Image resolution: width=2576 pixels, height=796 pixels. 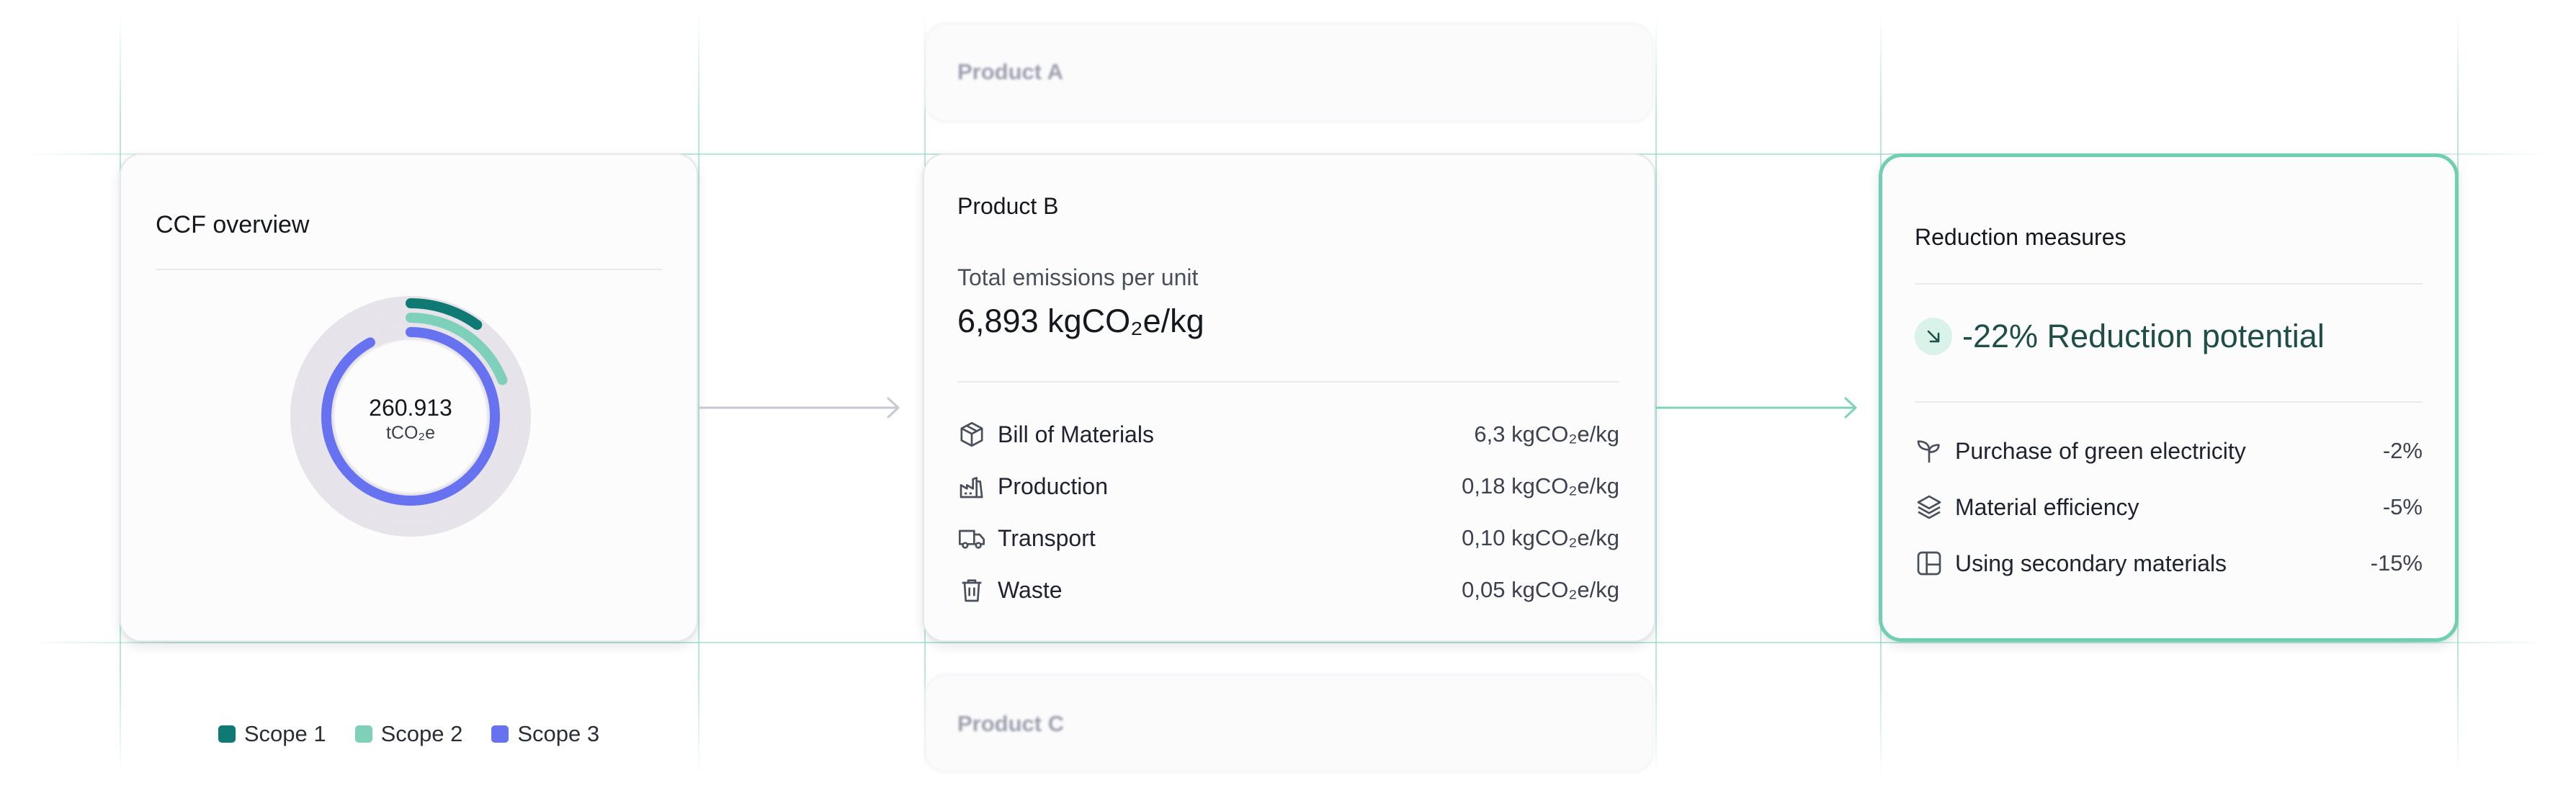 What do you see at coordinates (410, 433) in the screenshot?
I see `total-emissions-unit: tCO₂e` at bounding box center [410, 433].